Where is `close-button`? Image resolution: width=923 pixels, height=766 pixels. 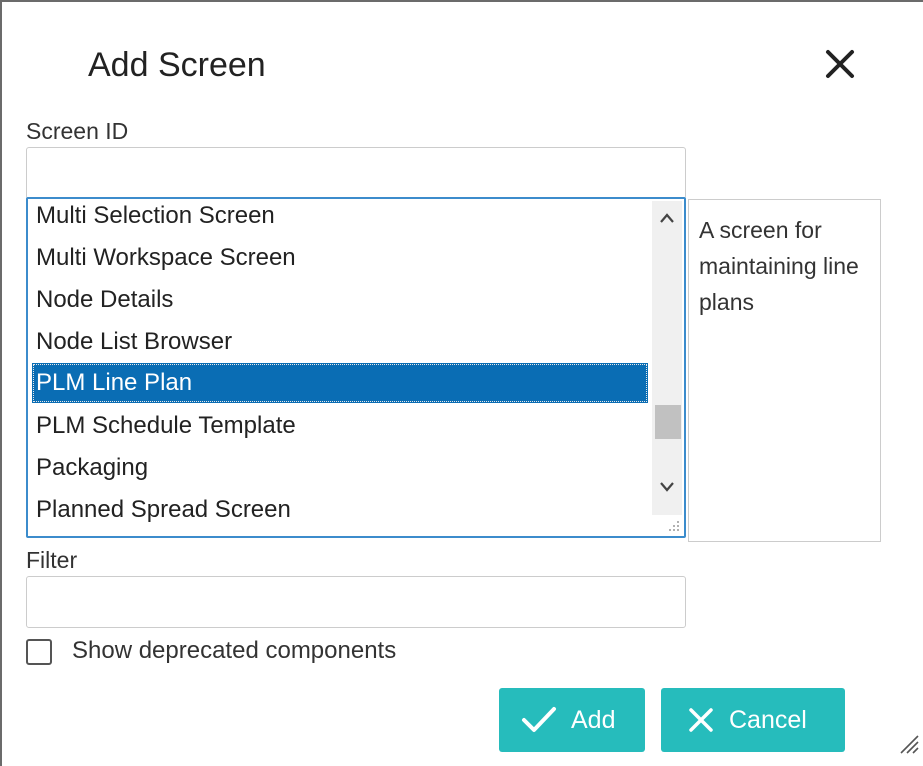 close-button is located at coordinates (840, 64).